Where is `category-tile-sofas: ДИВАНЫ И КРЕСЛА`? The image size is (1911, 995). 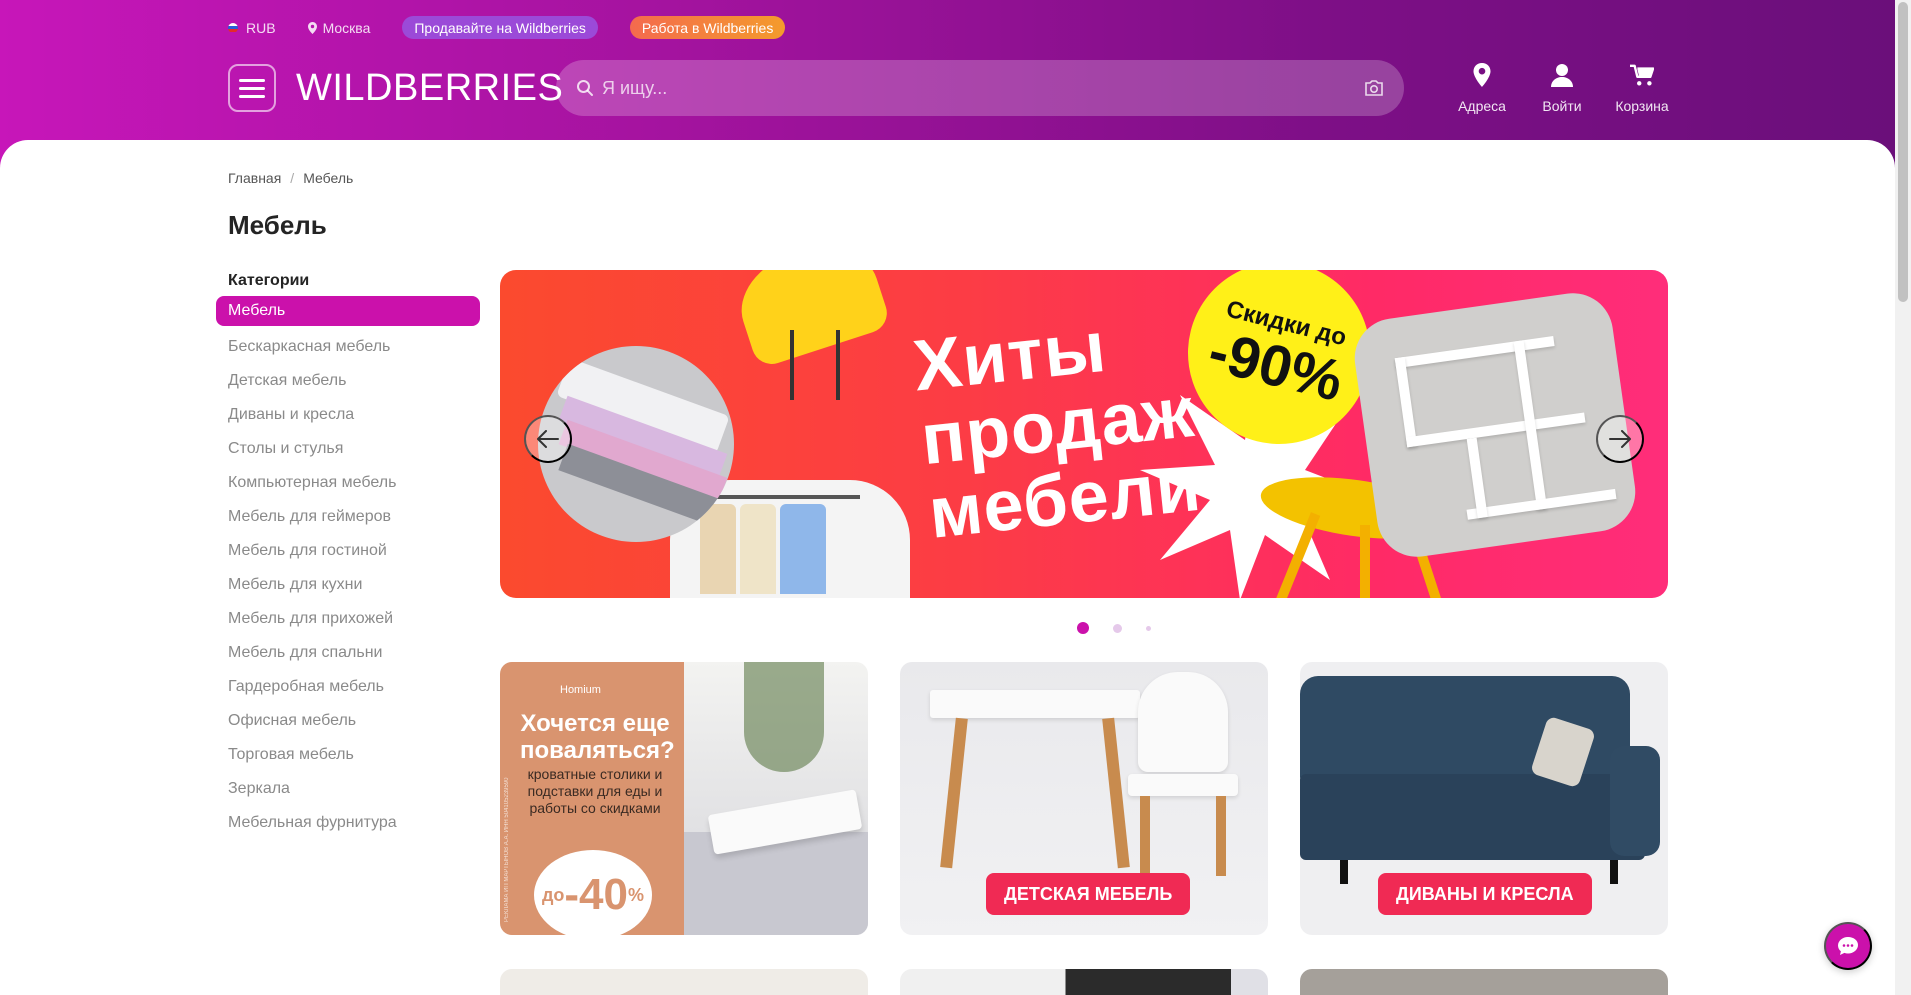 category-tile-sofas: ДИВАНЫ И КРЕСЛА is located at coordinates (1484, 798).